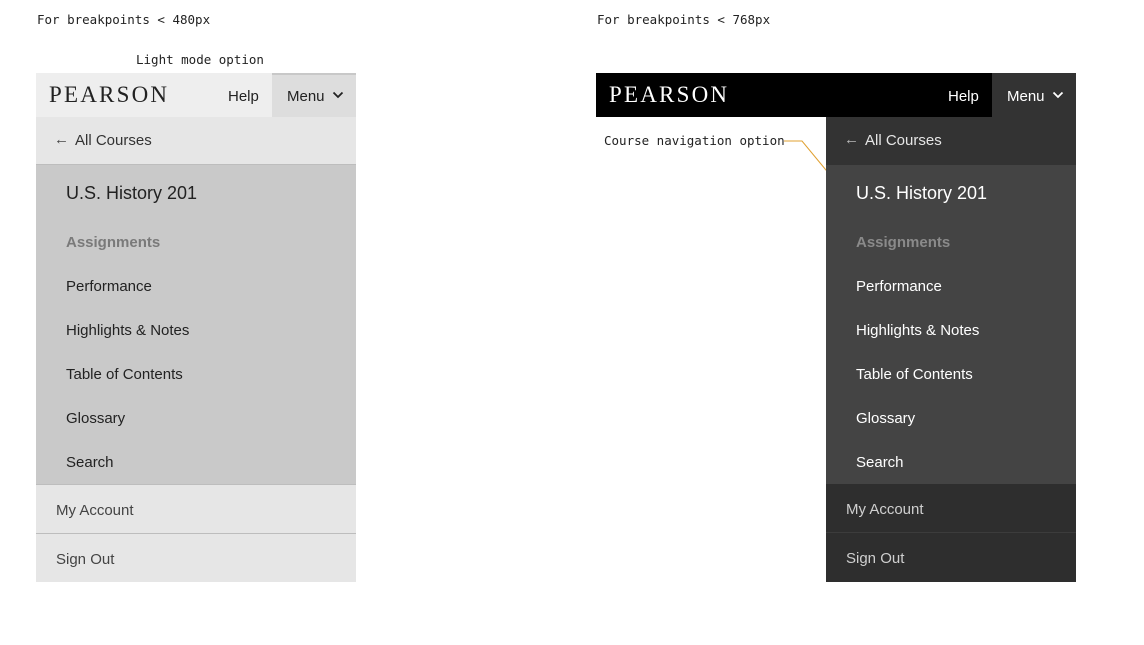 Image resolution: width=1144 pixels, height=645 pixels. What do you see at coordinates (124, 19) in the screenshot?
I see `caption-small-breakpoint: For breakpoints < 480px` at bounding box center [124, 19].